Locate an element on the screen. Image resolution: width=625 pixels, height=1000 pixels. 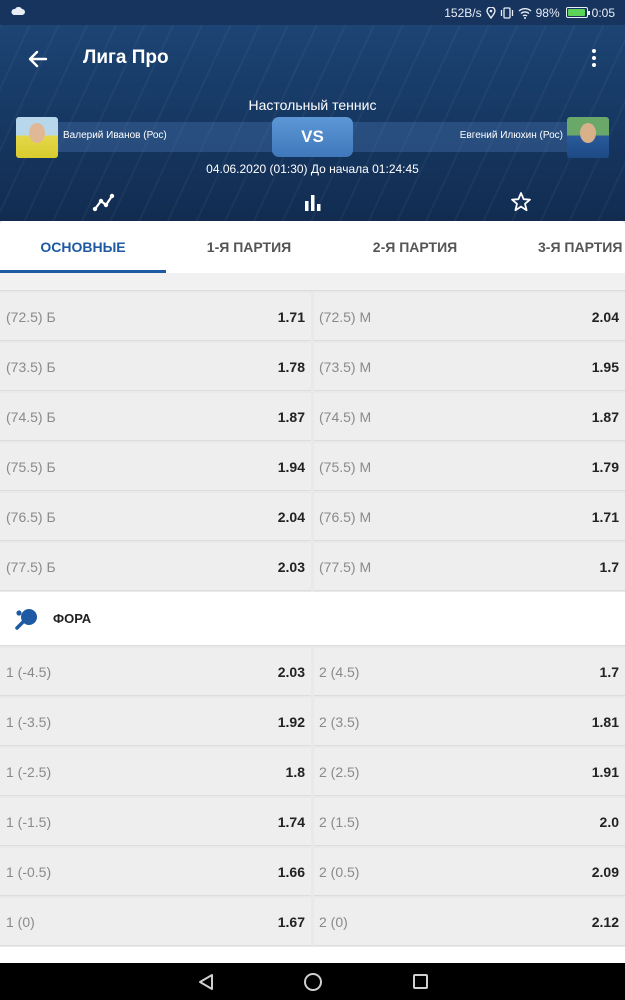
odd-under: (75.5) М 1.79 is located at coordinates (469, 467).